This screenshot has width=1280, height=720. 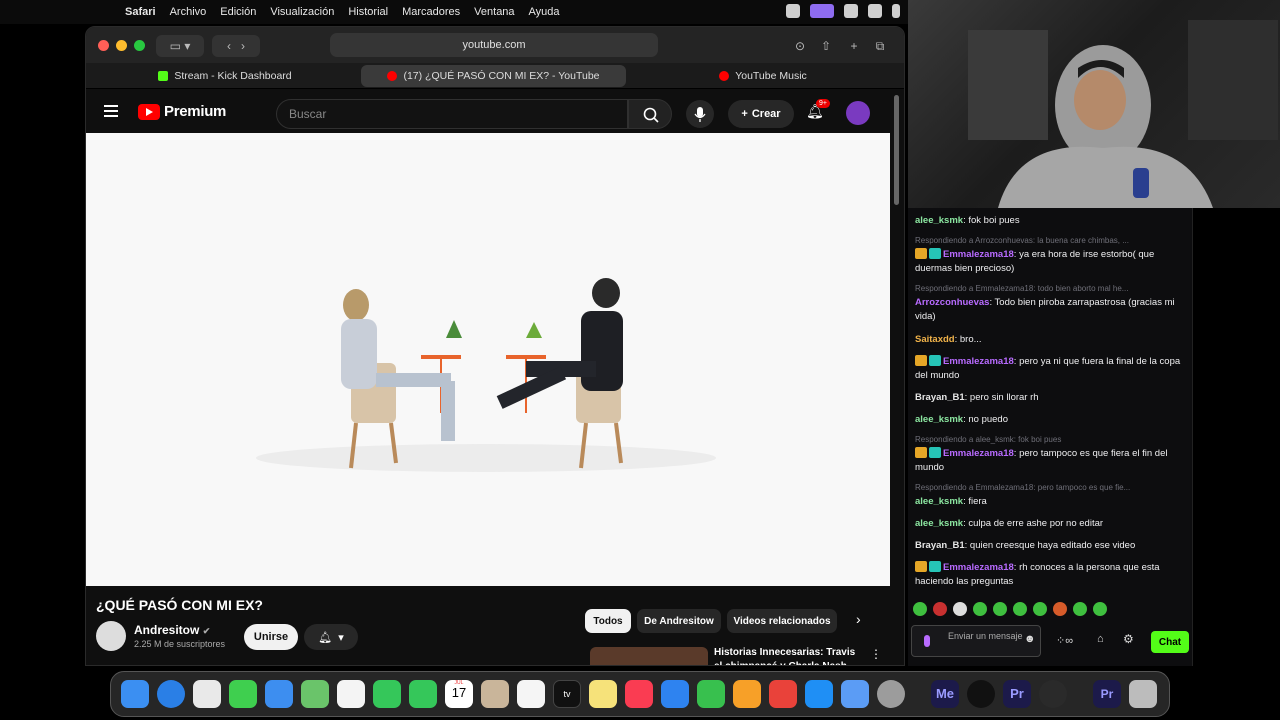 I want to click on tab-kick-dashboard: Stream - Kick Dashboard, so click(x=225, y=76).